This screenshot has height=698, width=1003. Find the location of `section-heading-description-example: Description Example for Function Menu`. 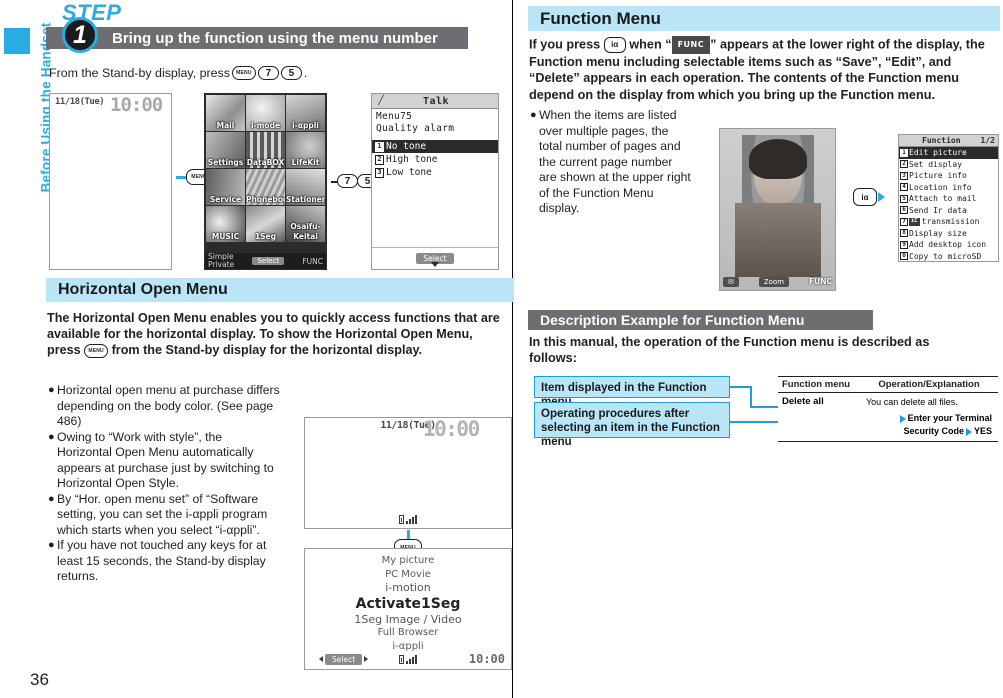

section-heading-description-example: Description Example for Function Menu is located at coordinates (700, 320).